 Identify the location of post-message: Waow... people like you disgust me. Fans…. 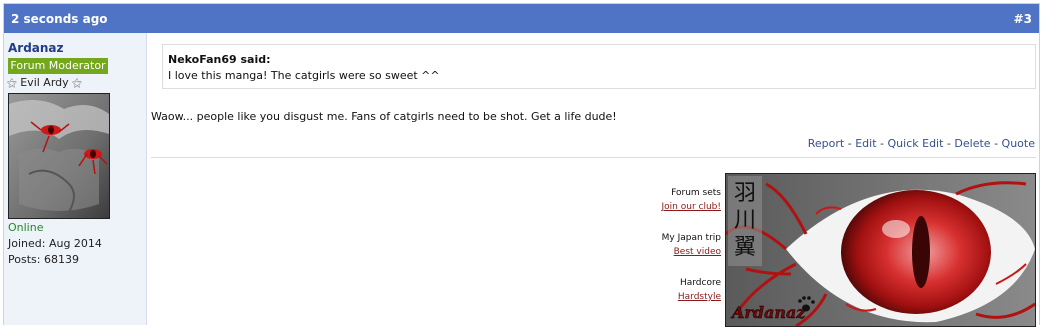
(384, 116).